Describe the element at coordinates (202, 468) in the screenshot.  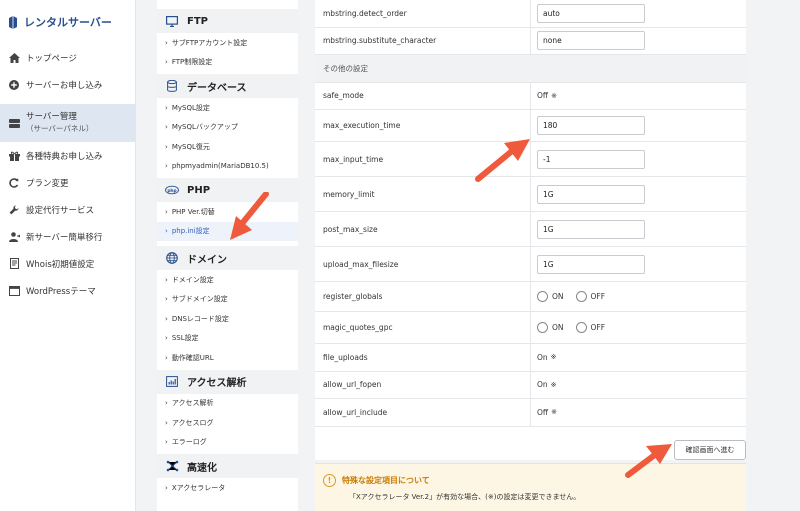
I see `section-title: 高速化` at that location.